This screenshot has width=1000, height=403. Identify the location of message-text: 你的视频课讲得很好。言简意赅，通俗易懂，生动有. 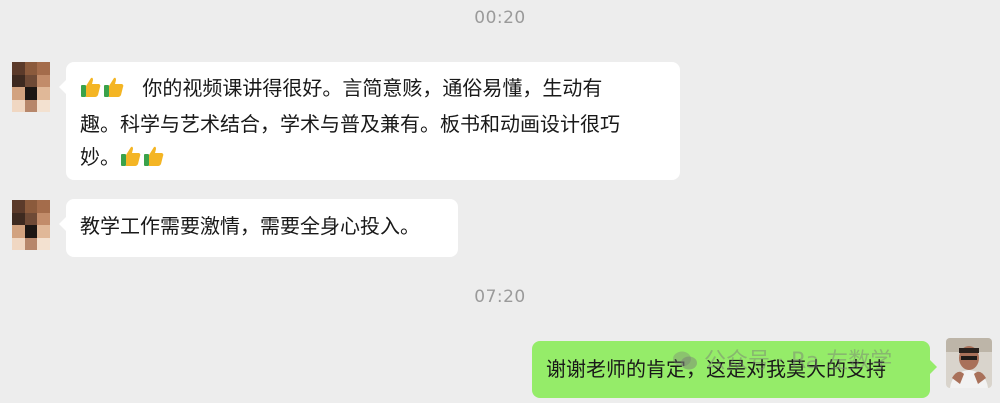
(372, 88).